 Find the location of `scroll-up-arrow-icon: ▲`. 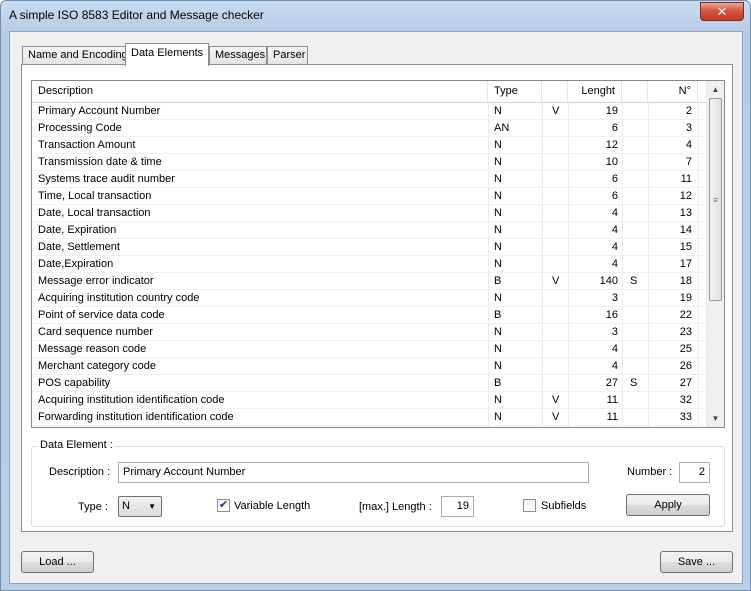

scroll-up-arrow-icon: ▲ is located at coordinates (715, 89).